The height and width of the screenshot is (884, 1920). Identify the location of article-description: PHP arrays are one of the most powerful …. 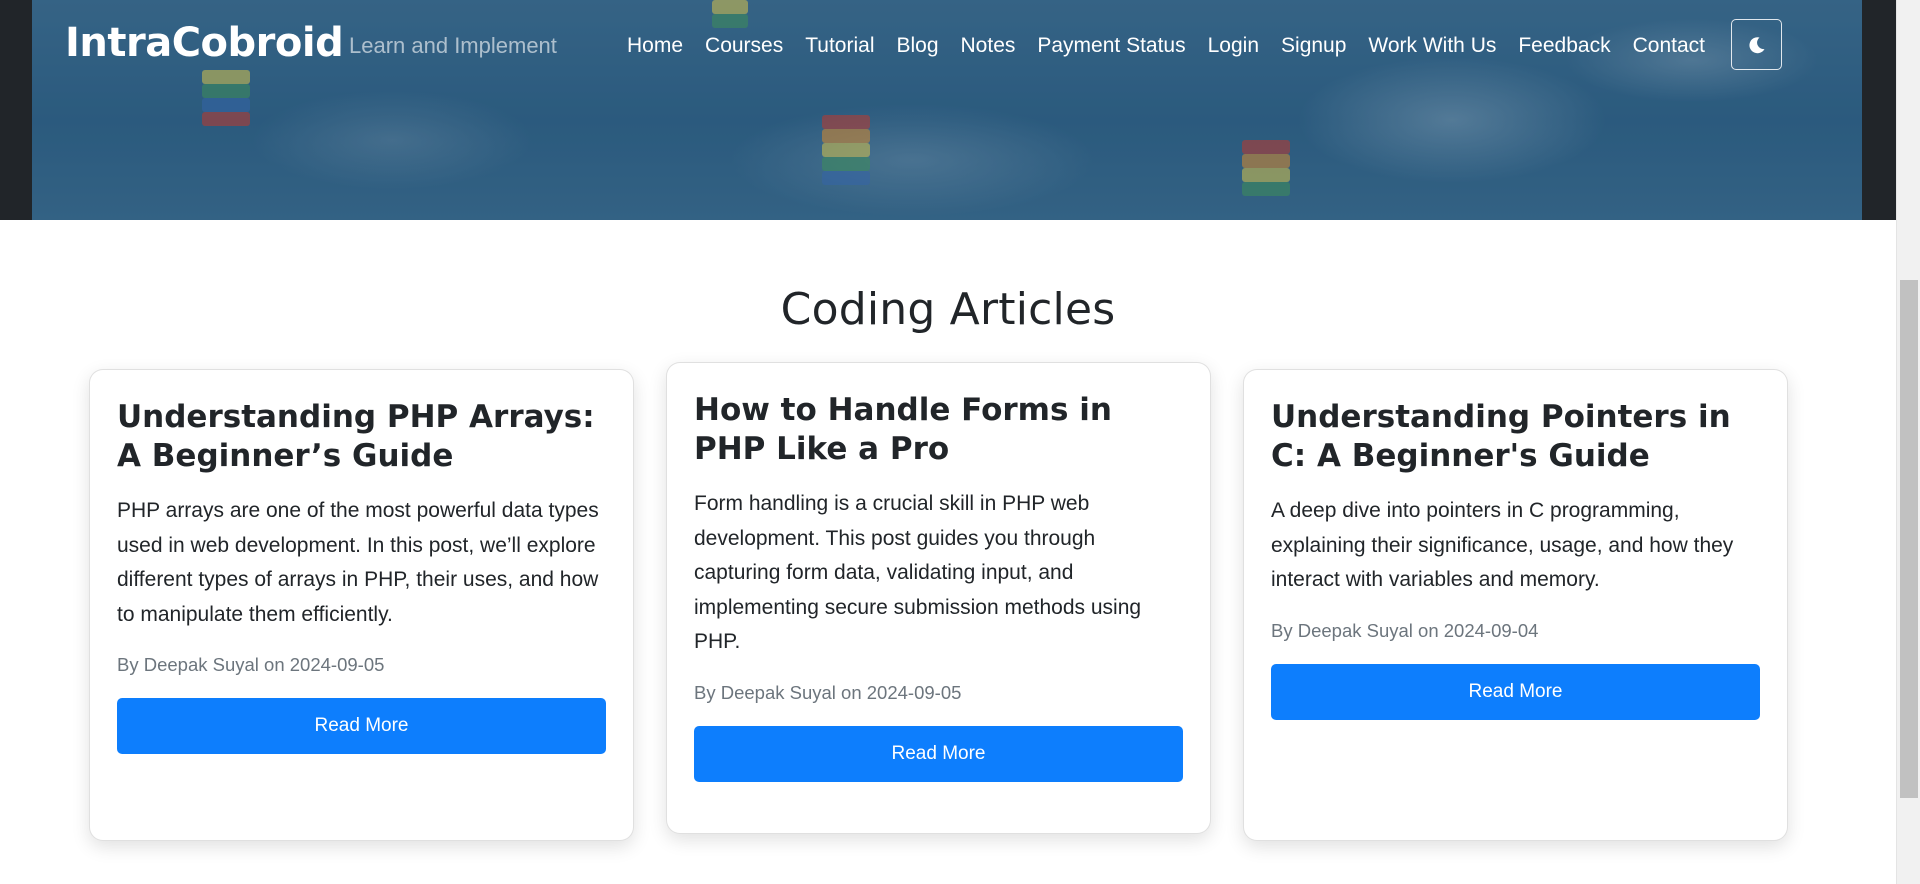
(358, 562).